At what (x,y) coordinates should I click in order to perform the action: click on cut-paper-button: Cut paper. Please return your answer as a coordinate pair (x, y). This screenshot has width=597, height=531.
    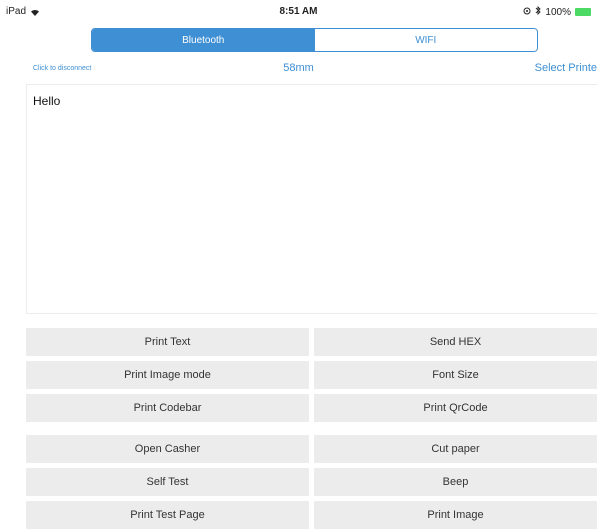
    Looking at the image, I should click on (455, 449).